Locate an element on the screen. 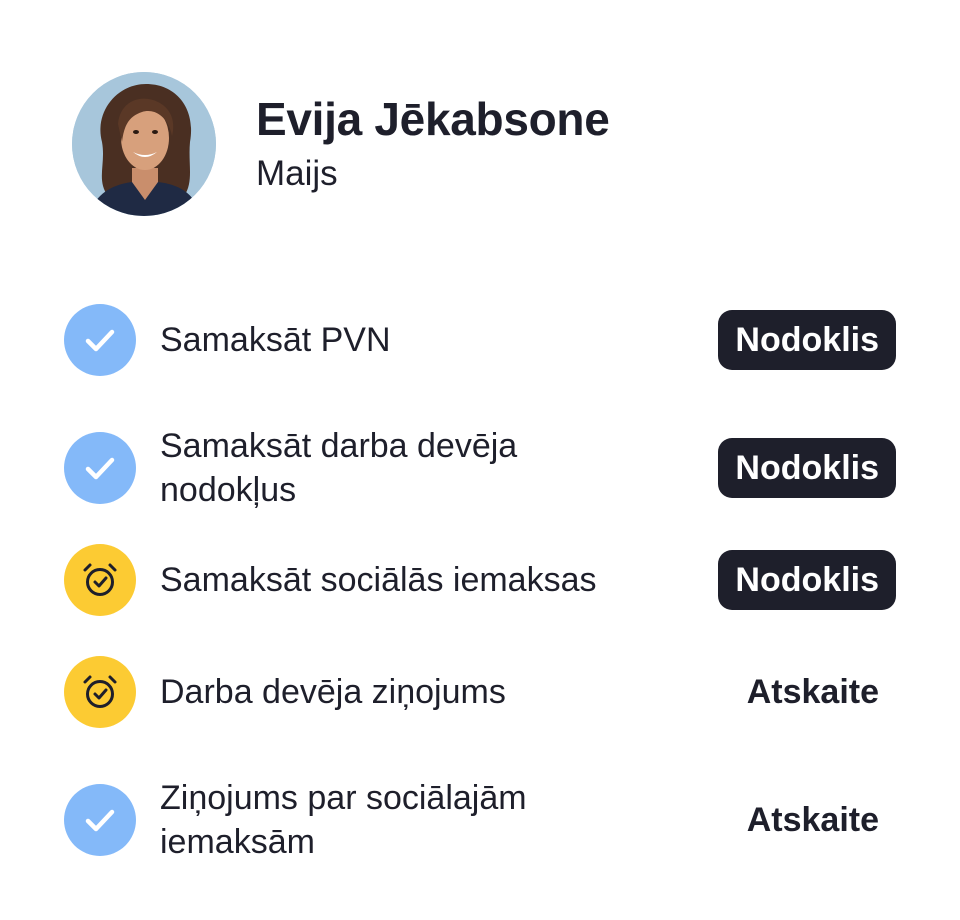  person-portrait-icon is located at coordinates (144, 144).